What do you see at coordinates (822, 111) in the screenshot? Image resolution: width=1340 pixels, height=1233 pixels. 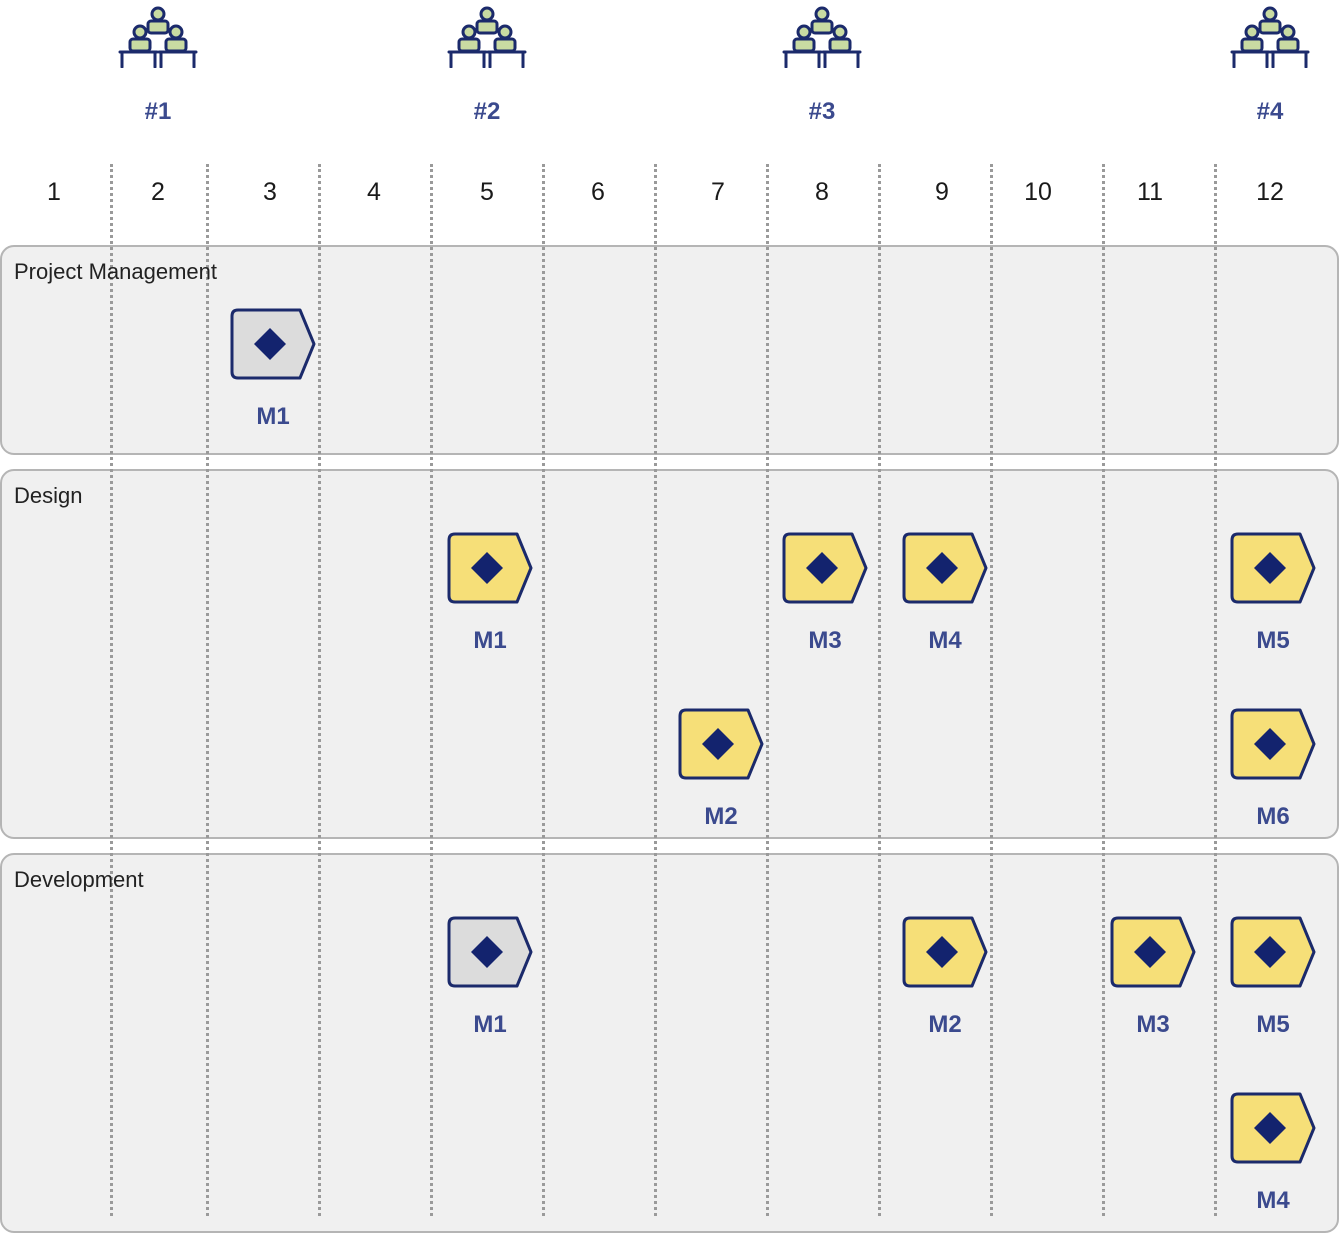 I see `meeting-label: #3` at bounding box center [822, 111].